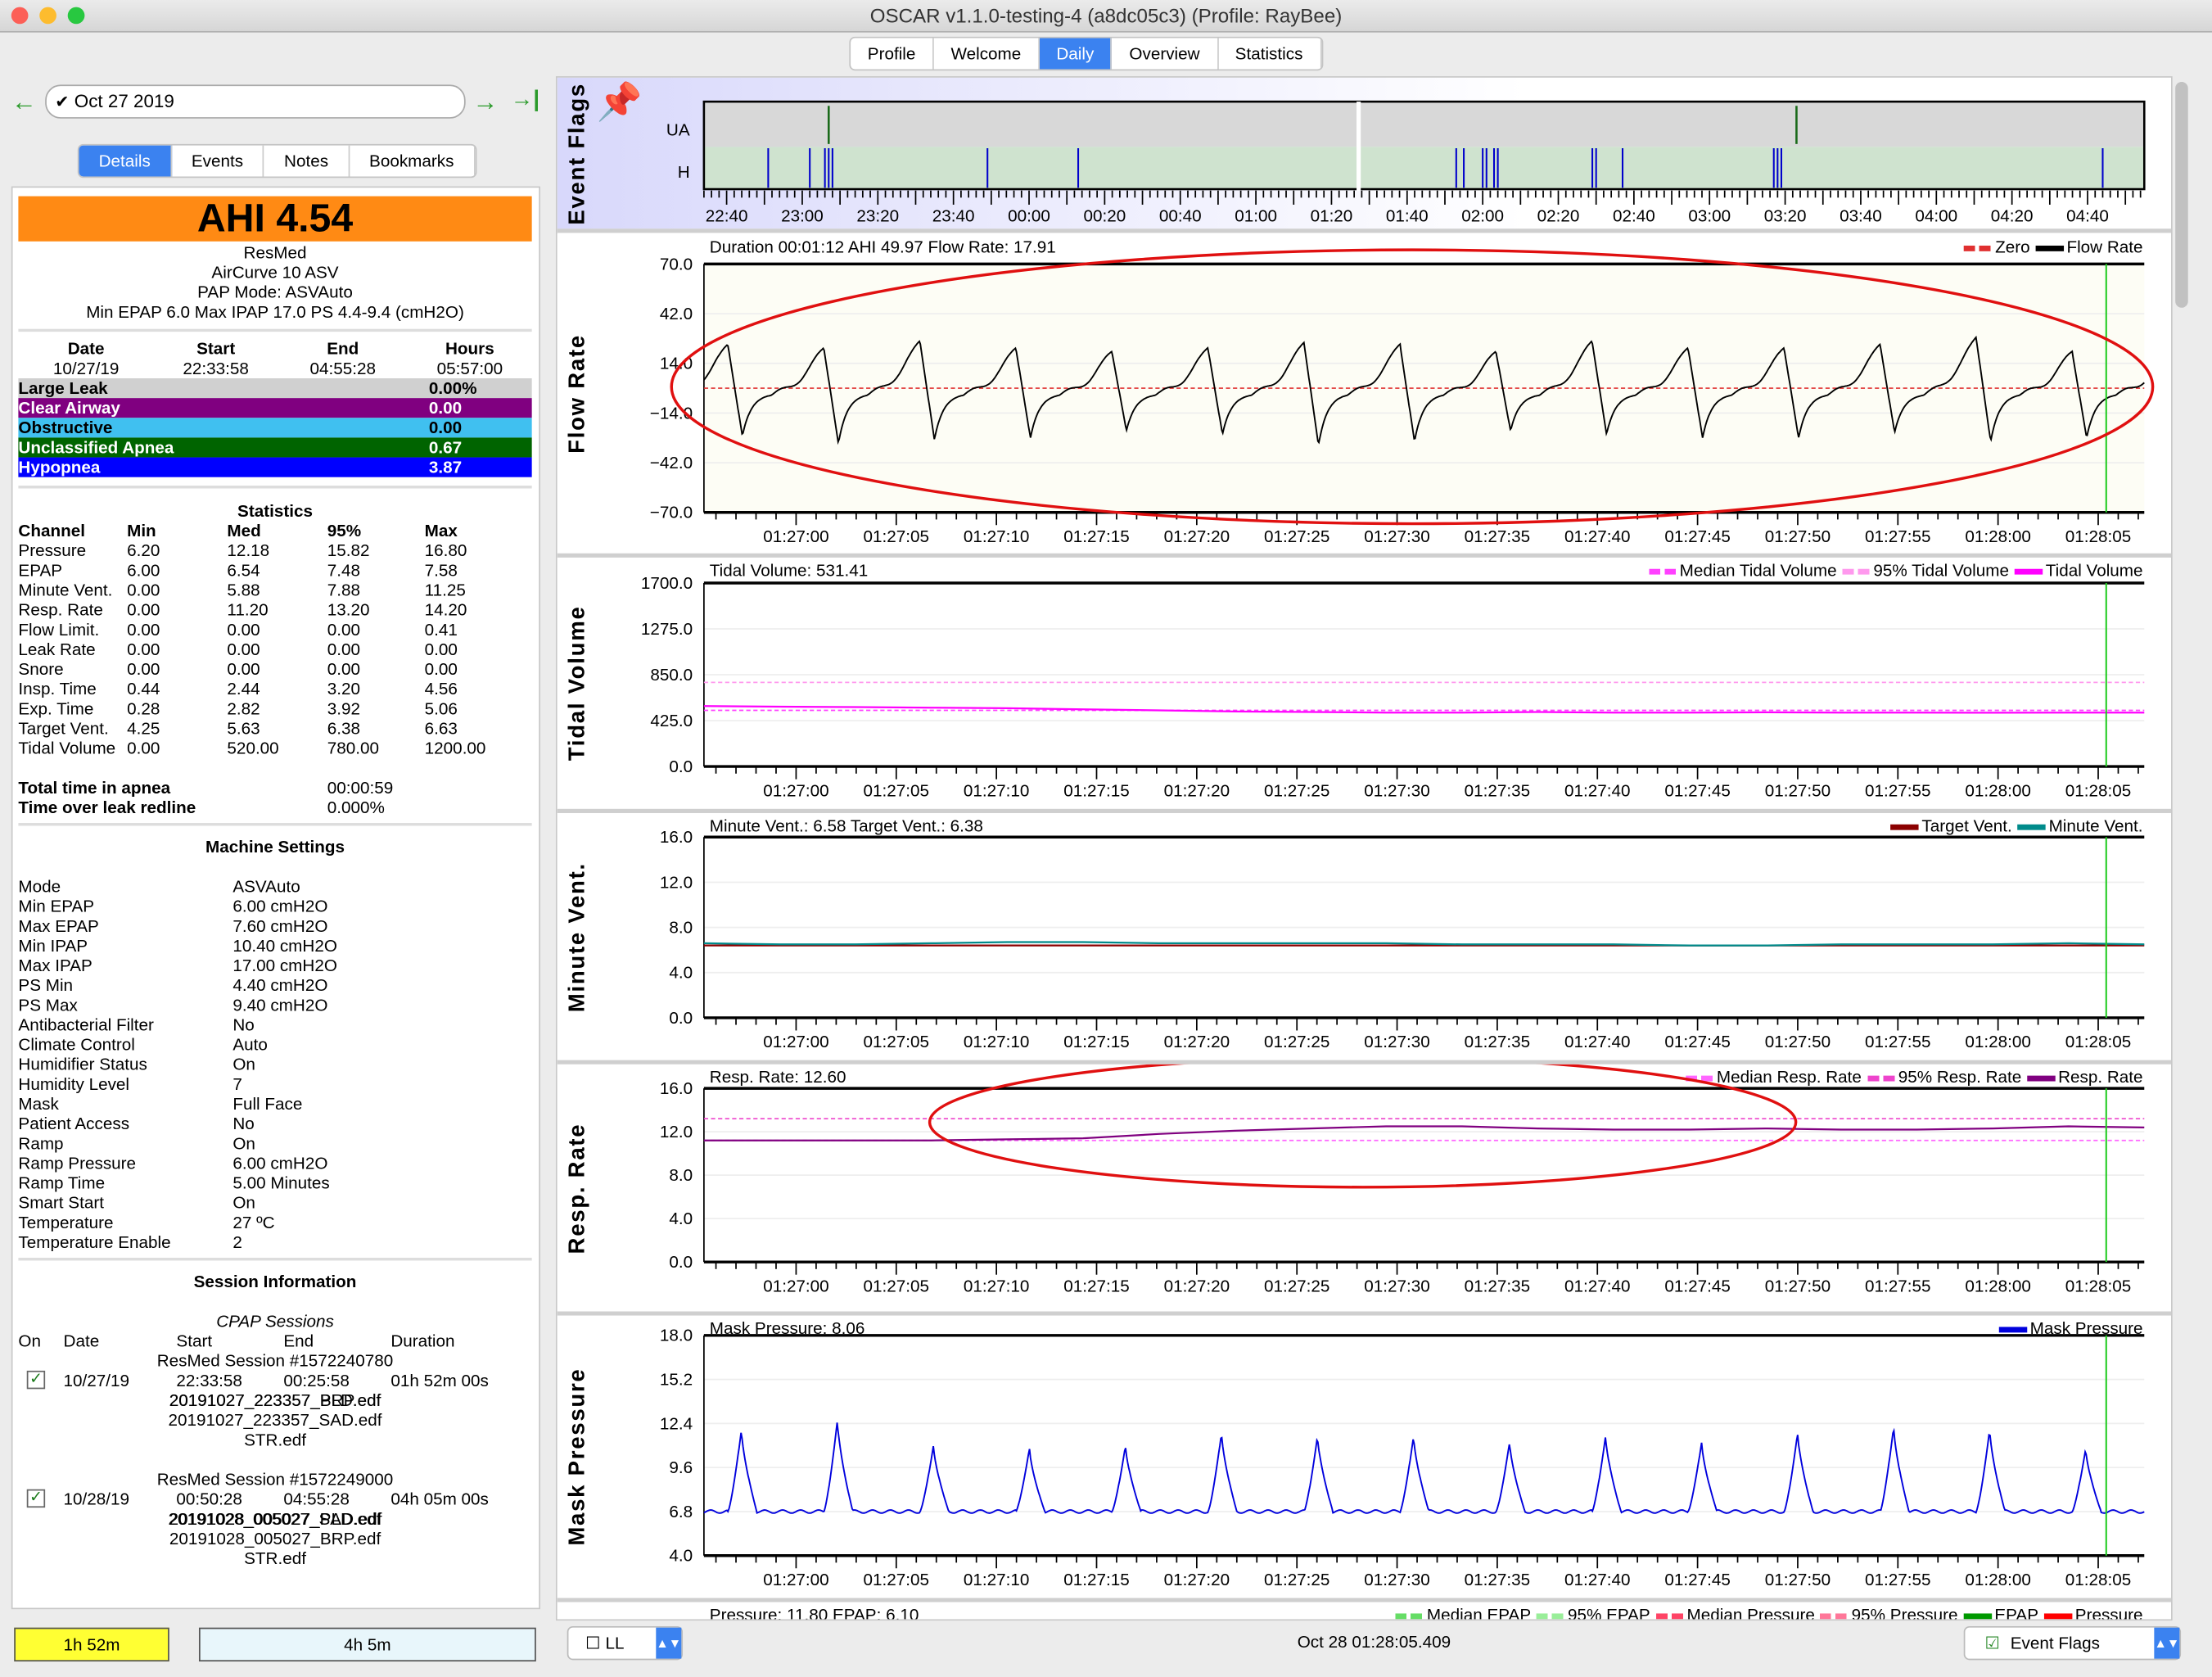  What do you see at coordinates (274, 926) in the screenshot?
I see `setting-row: Max EPAP 7.60 cmH2O` at bounding box center [274, 926].